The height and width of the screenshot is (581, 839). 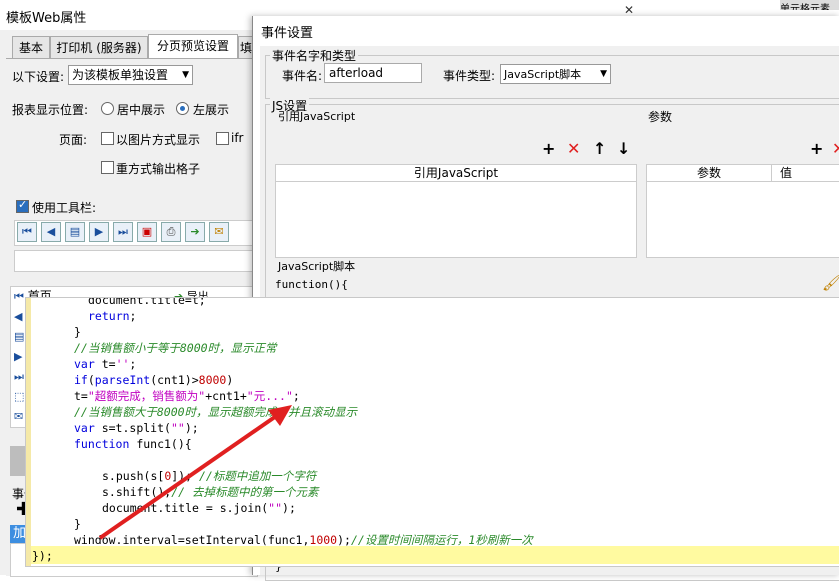 What do you see at coordinates (191, 475) in the screenshot?
I see `arrow-shaft` at bounding box center [191, 475].